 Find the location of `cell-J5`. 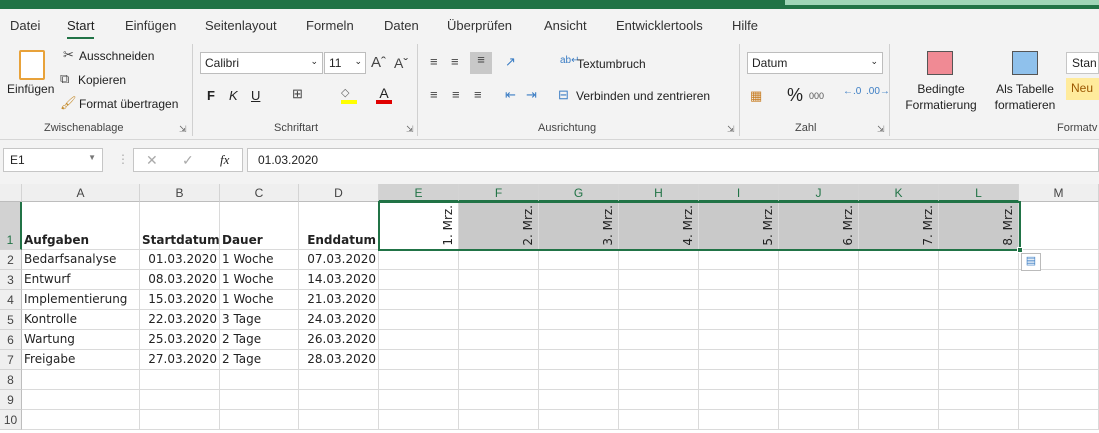

cell-J5 is located at coordinates (819, 320).